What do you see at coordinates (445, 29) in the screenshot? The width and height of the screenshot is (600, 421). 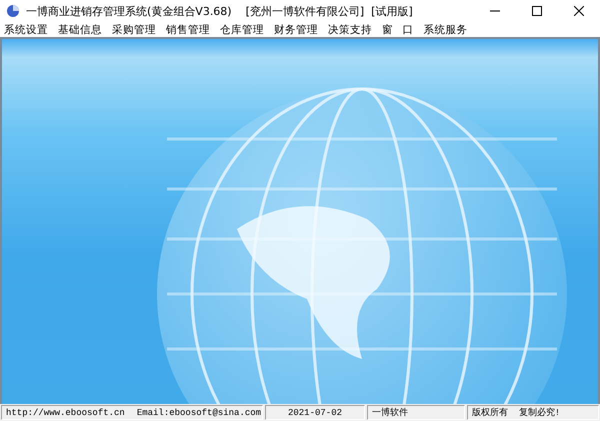 I see `menu-item: 系统服务` at bounding box center [445, 29].